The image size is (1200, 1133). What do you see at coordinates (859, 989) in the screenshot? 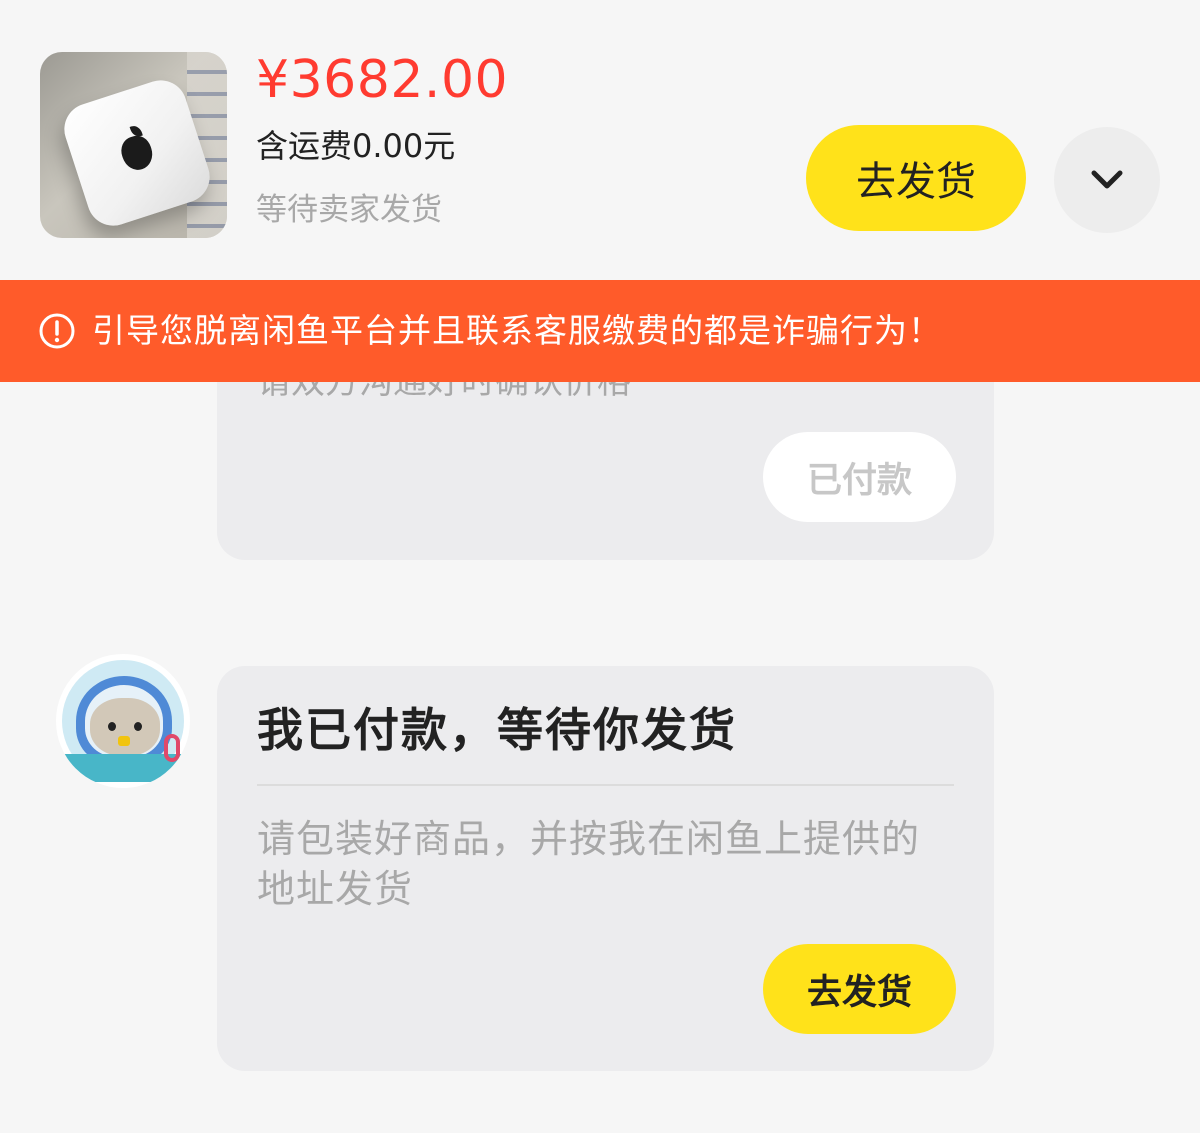
I see `chat-ship-button: 去发货` at bounding box center [859, 989].